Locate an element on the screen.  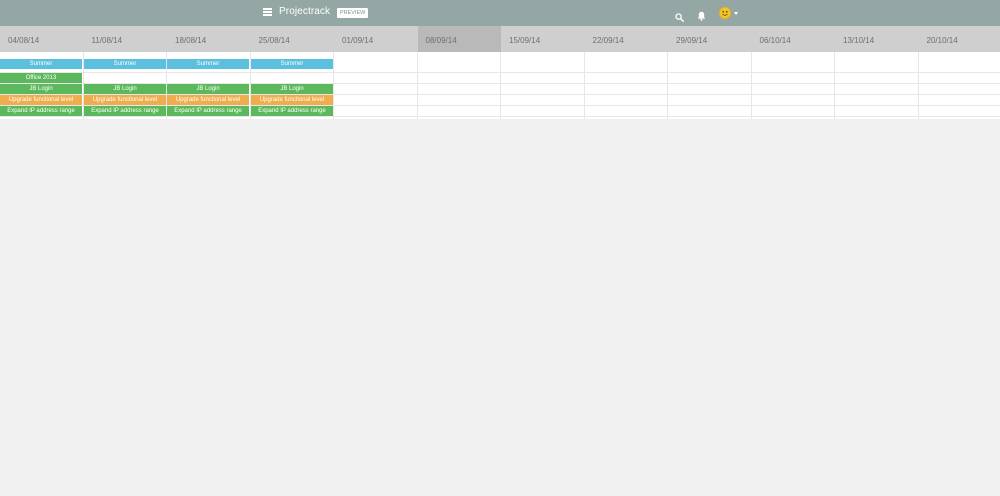
week-header: 01/09/14 is located at coordinates (376, 39).